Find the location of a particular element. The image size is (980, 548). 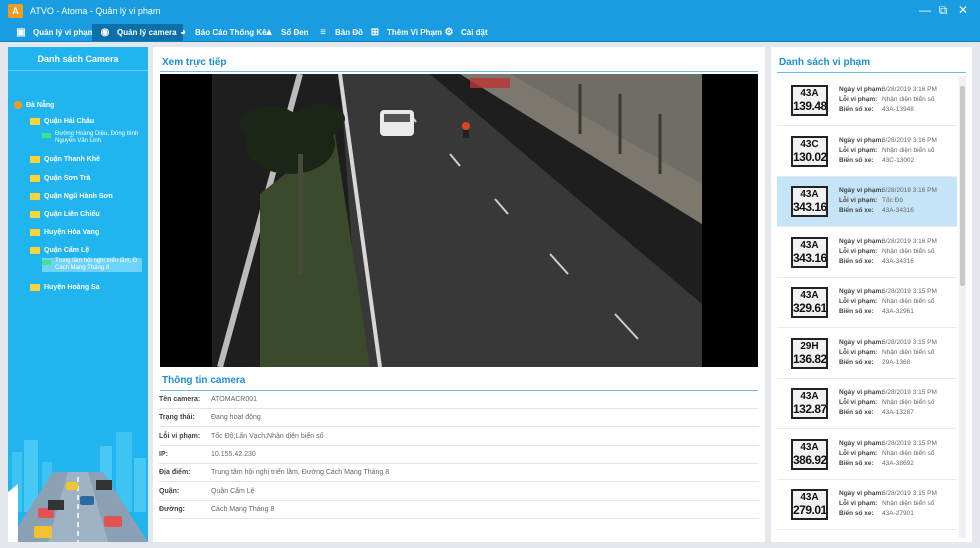

nav-gear: ⚙ Cài đặt is located at coordinates (465, 32).